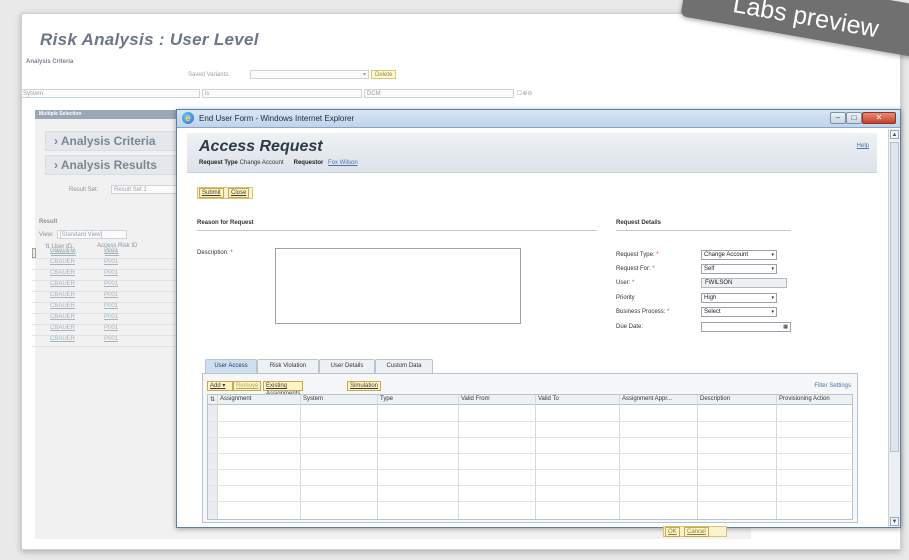  What do you see at coordinates (48, 222) in the screenshot?
I see `result-label: Result` at bounding box center [48, 222].